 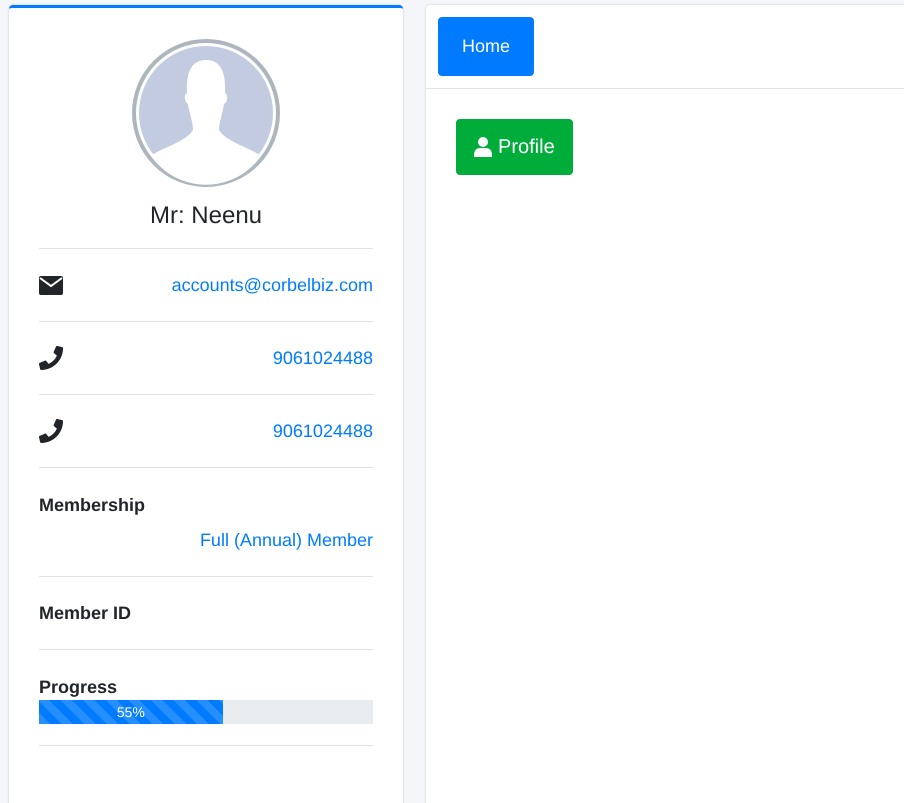 What do you see at coordinates (130, 712) in the screenshot?
I see `progress-reading: 55%` at bounding box center [130, 712].